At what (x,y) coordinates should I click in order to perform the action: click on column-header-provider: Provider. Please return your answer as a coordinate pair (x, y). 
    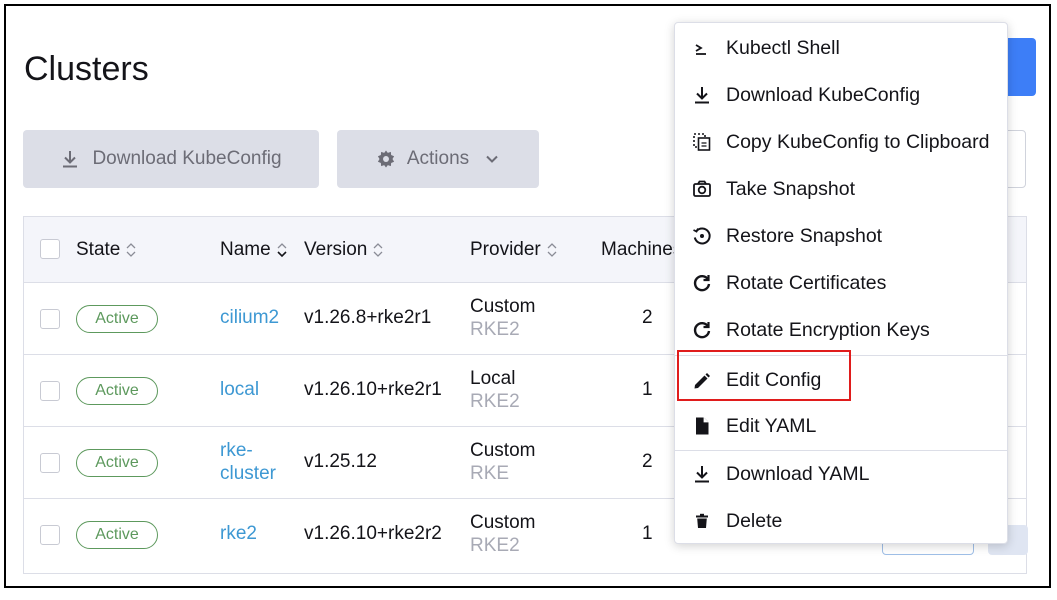
    Looking at the image, I should click on (514, 250).